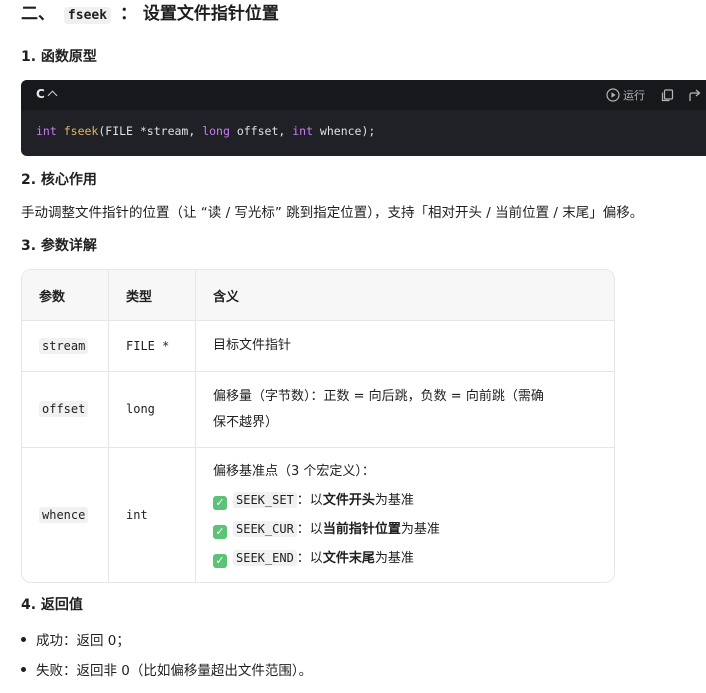 This screenshot has height=693, width=706. I want to click on table-row: stream FILE * 目标文件指针, so click(318, 346).